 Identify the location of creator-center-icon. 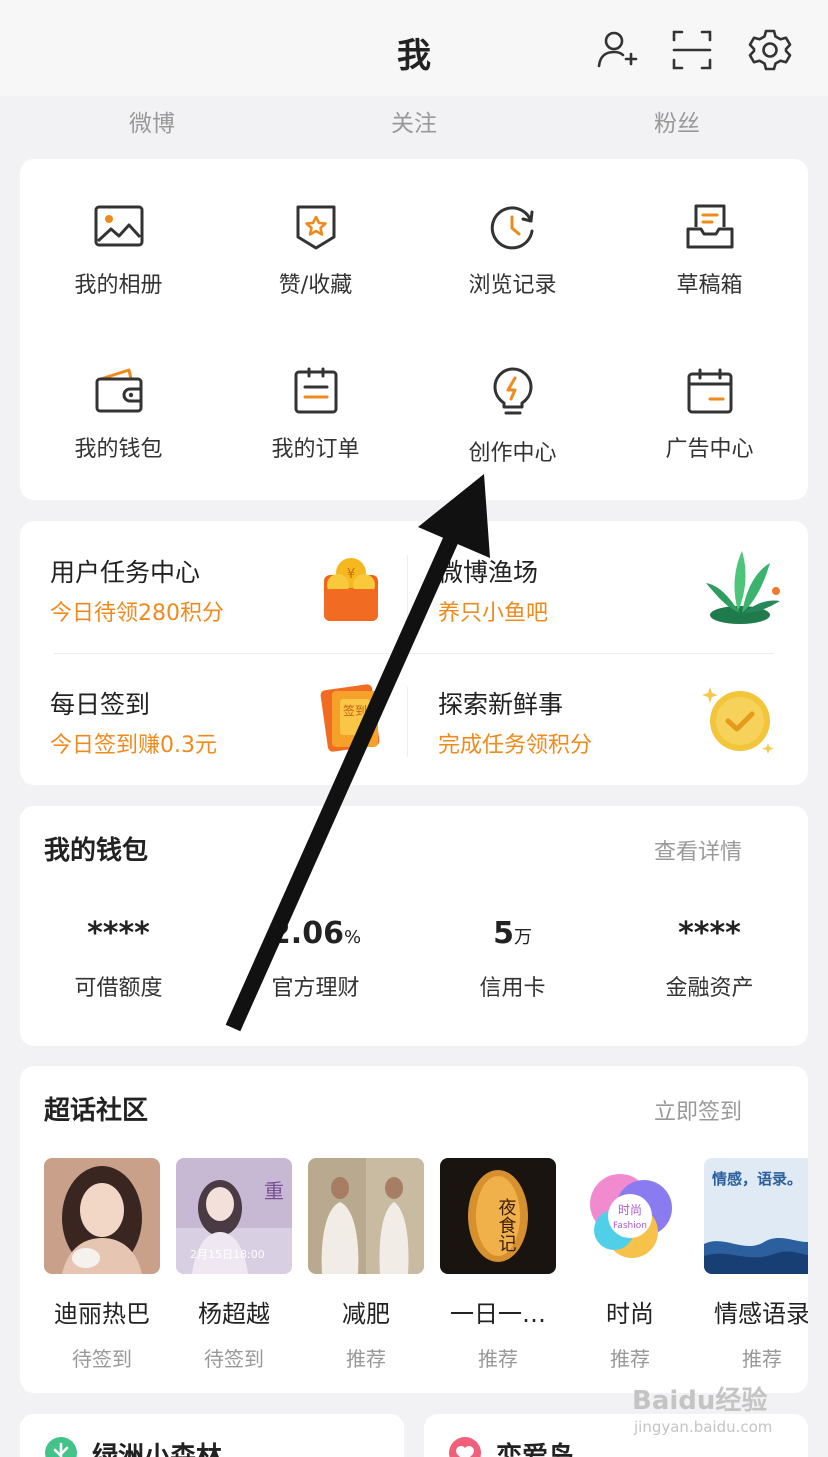
(512, 391).